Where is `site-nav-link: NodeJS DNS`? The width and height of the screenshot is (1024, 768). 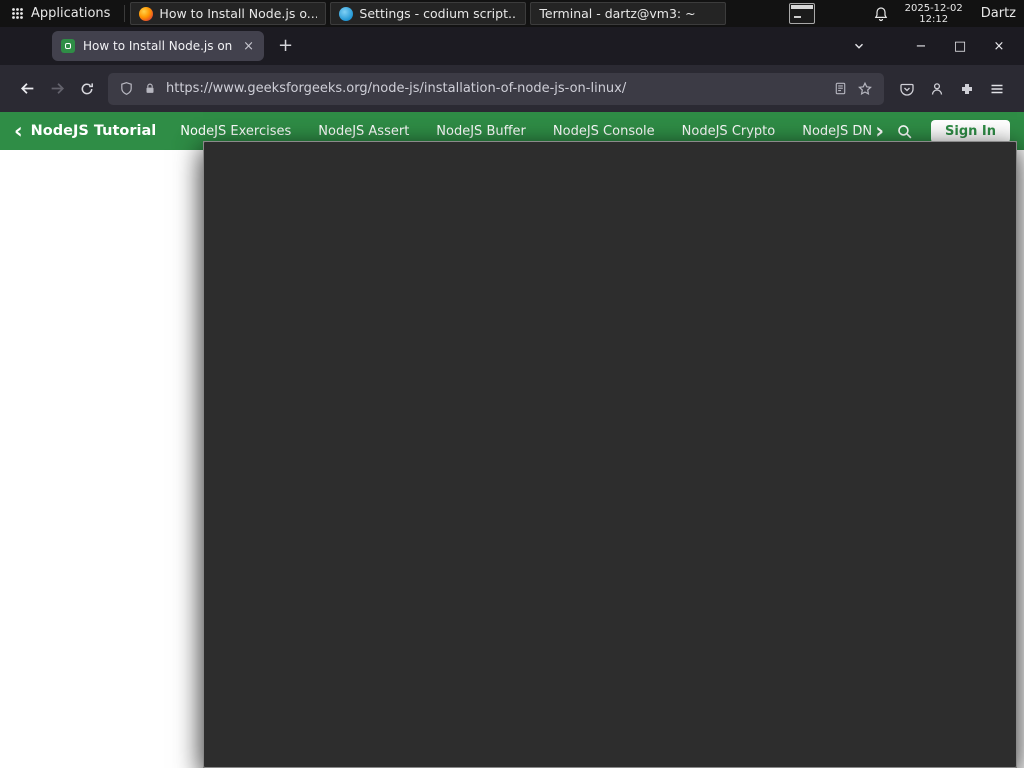
site-nav-link: NodeJS DNS is located at coordinates (836, 131).